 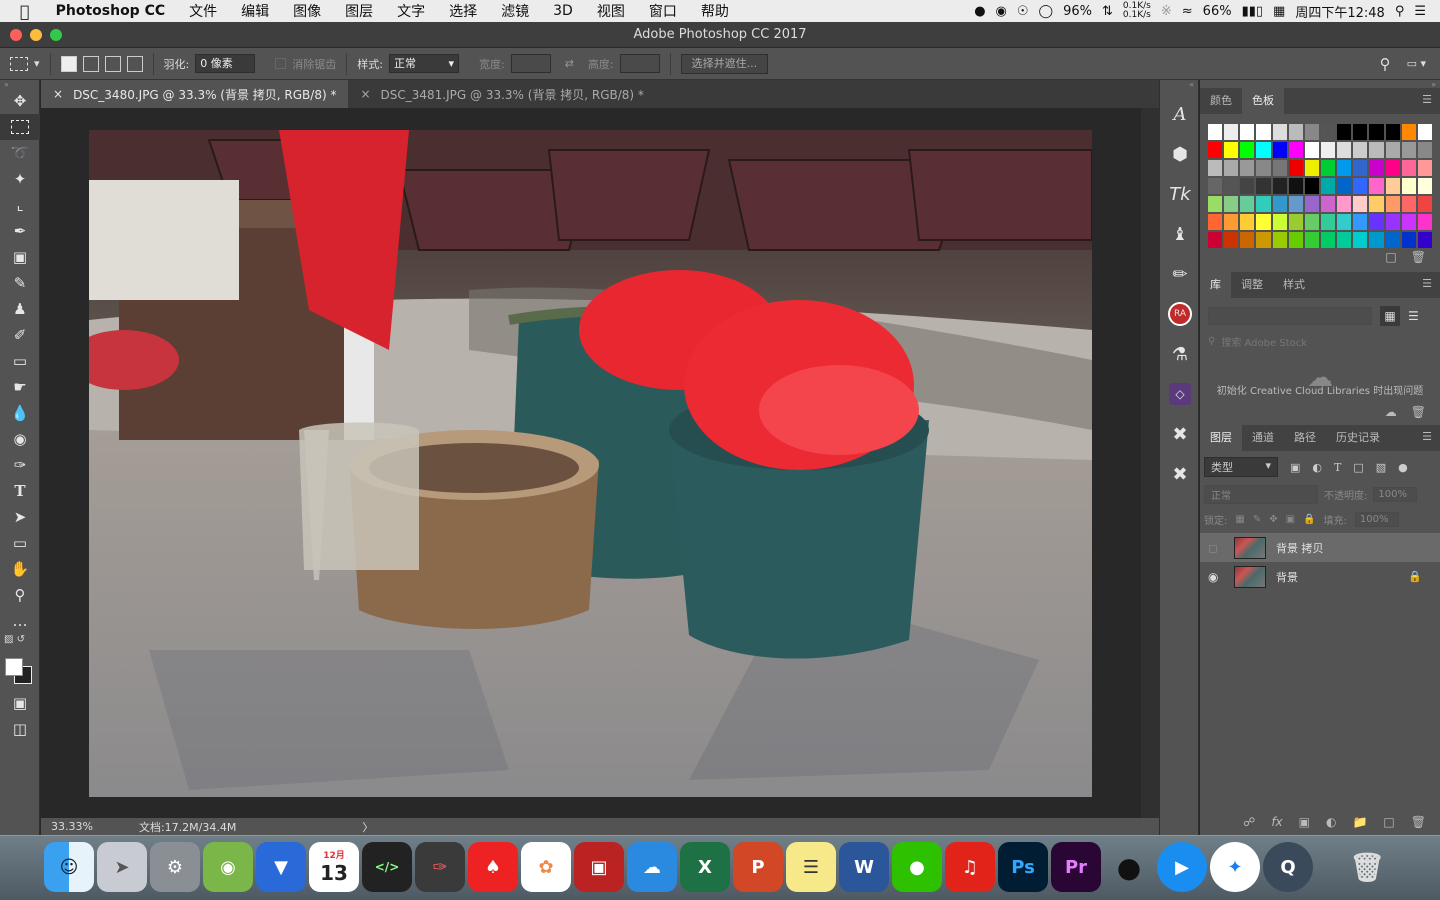 What do you see at coordinates (411, 11) in the screenshot?
I see `menu-type: 文字` at bounding box center [411, 11].